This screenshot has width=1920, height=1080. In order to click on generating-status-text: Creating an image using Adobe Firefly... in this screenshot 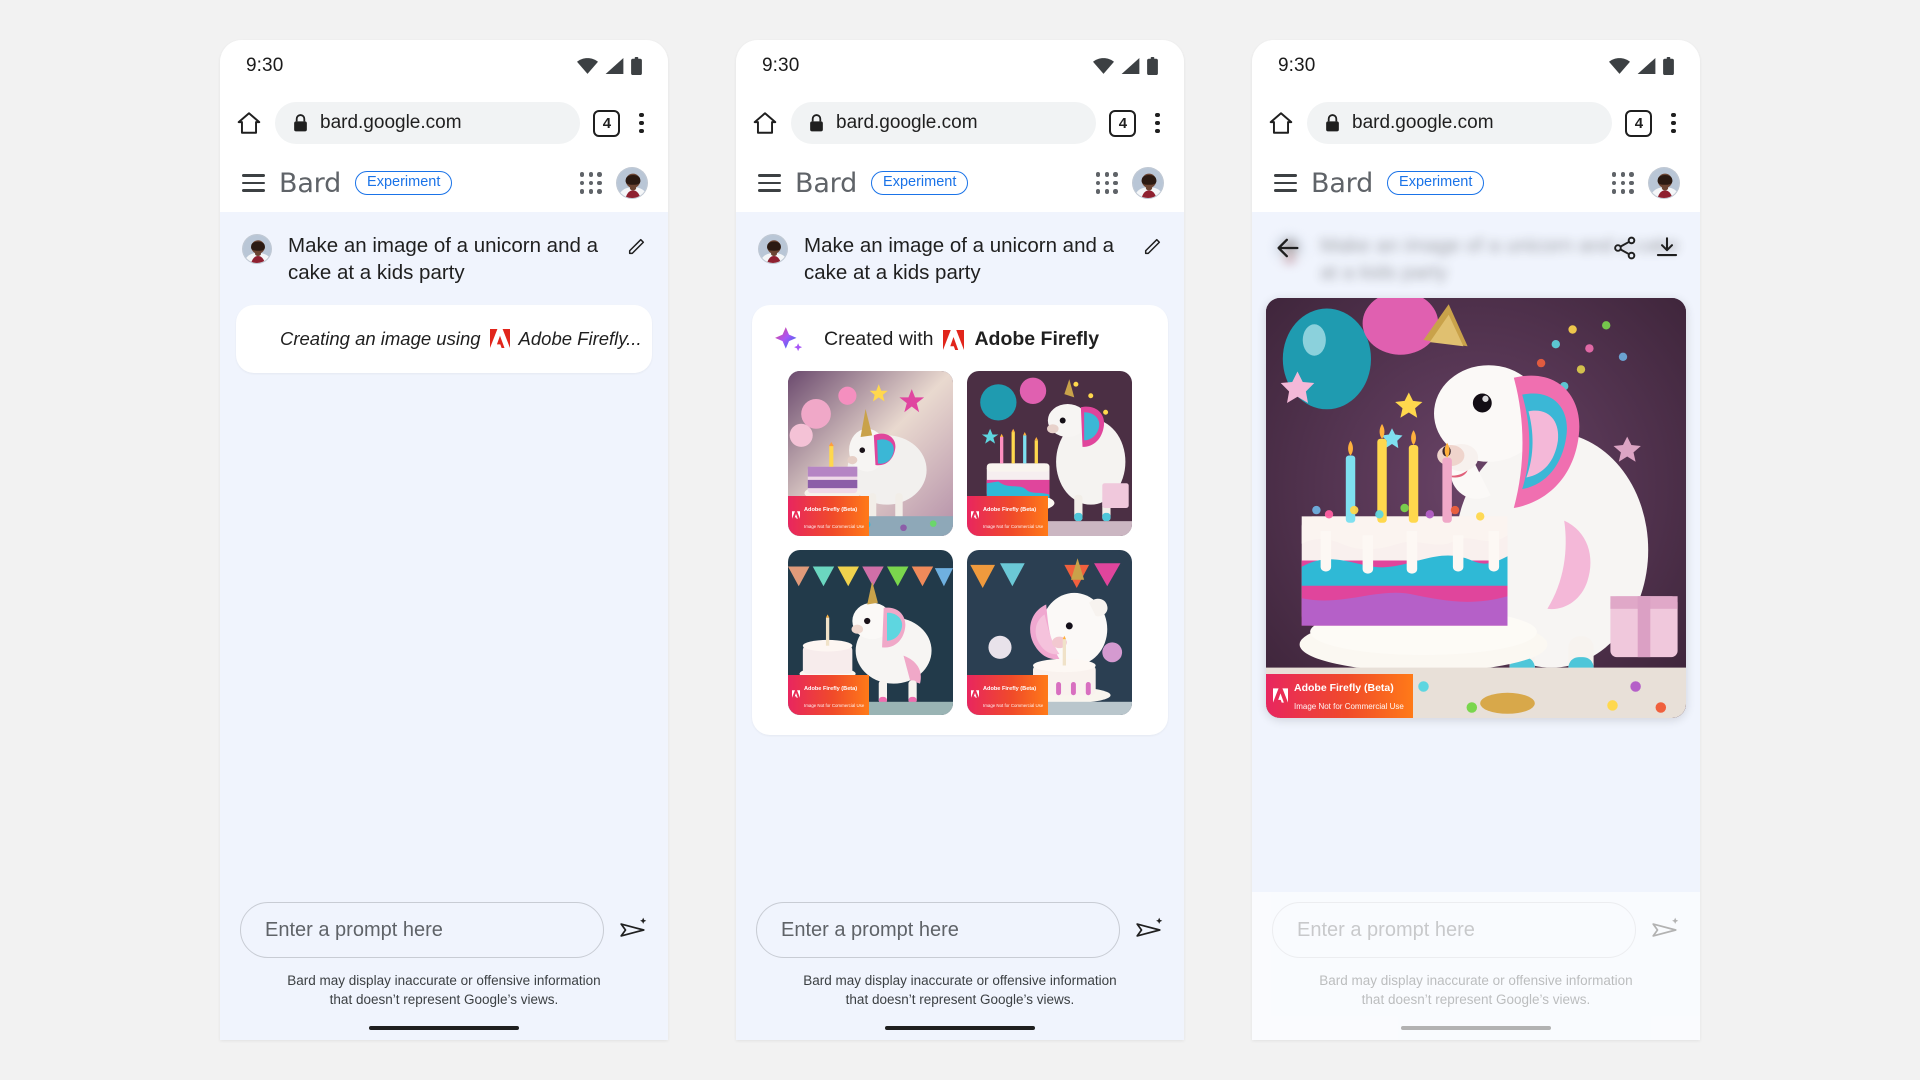, I will do `click(461, 339)`.